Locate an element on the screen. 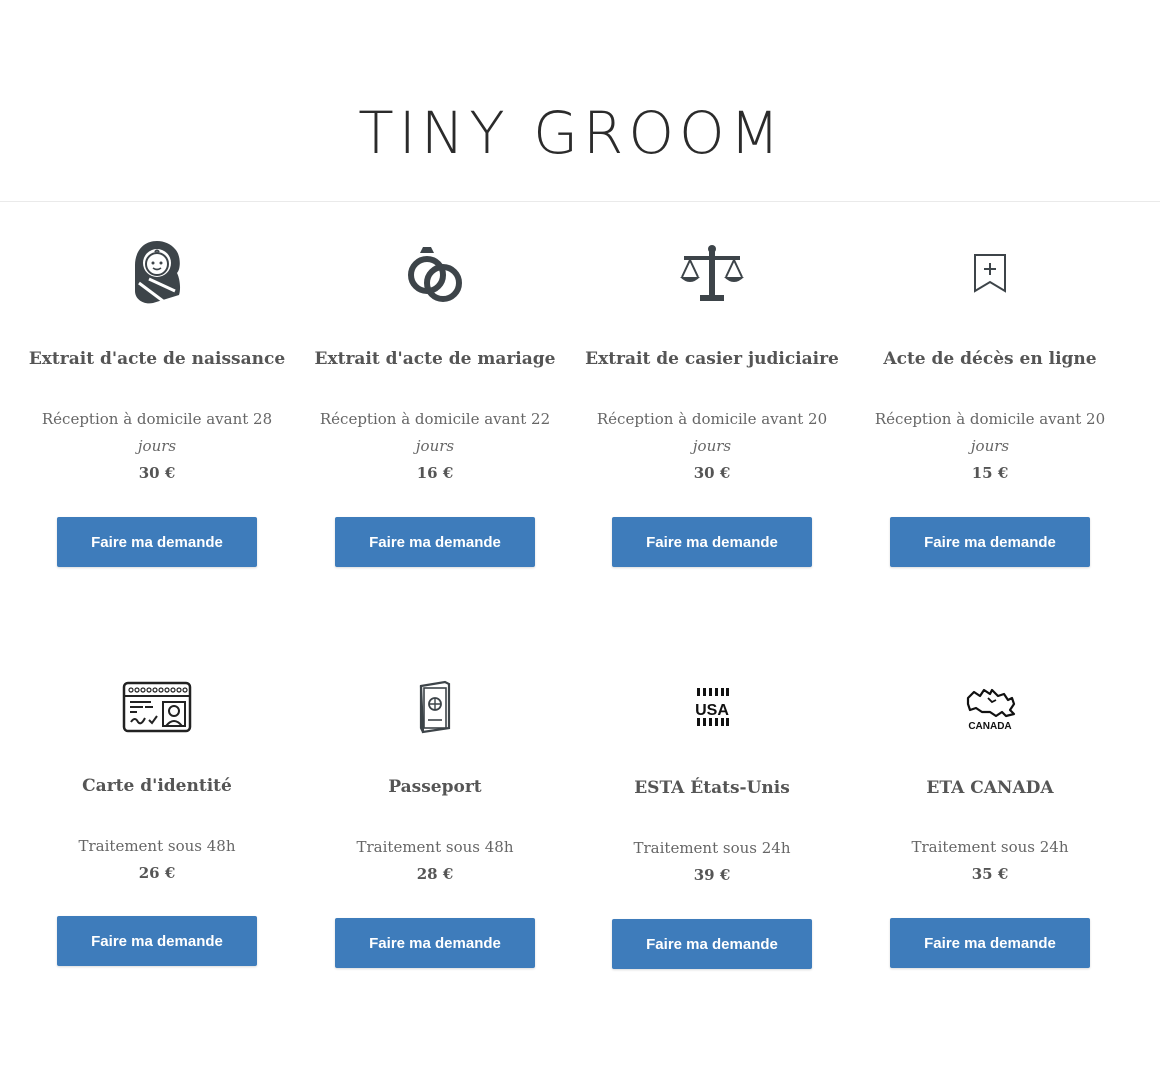  service-price: 16 € is located at coordinates (435, 473).